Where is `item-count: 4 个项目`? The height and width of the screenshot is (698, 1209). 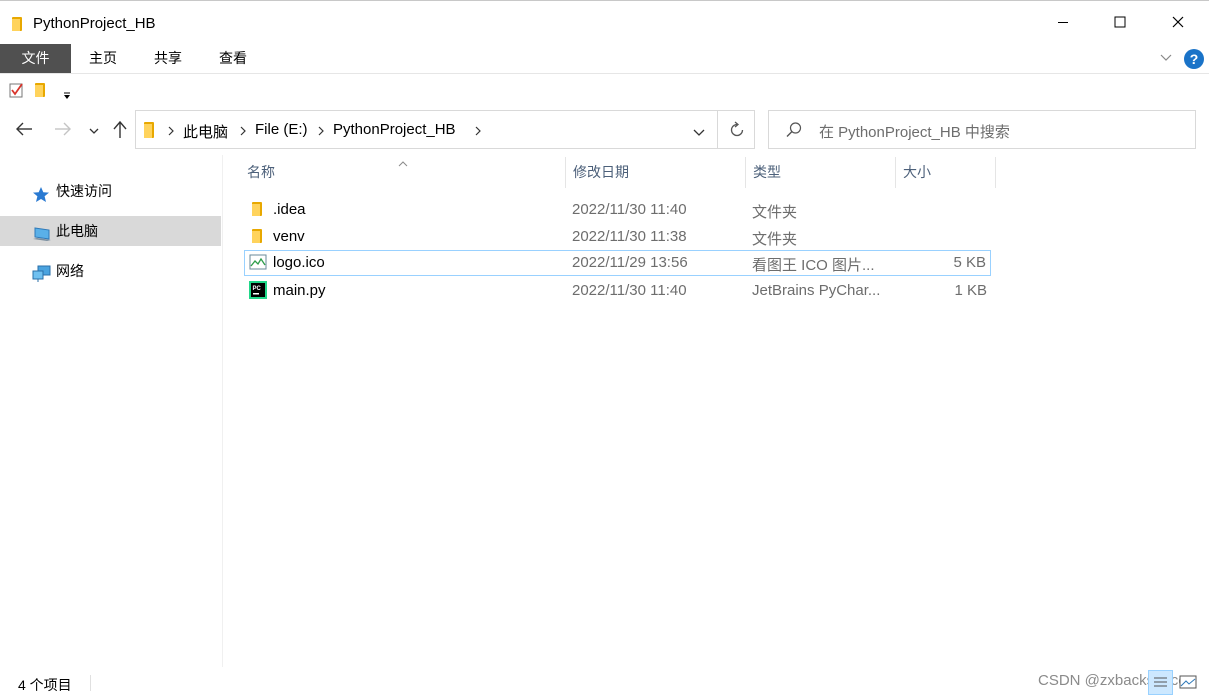 item-count: 4 个项目 is located at coordinates (45, 685).